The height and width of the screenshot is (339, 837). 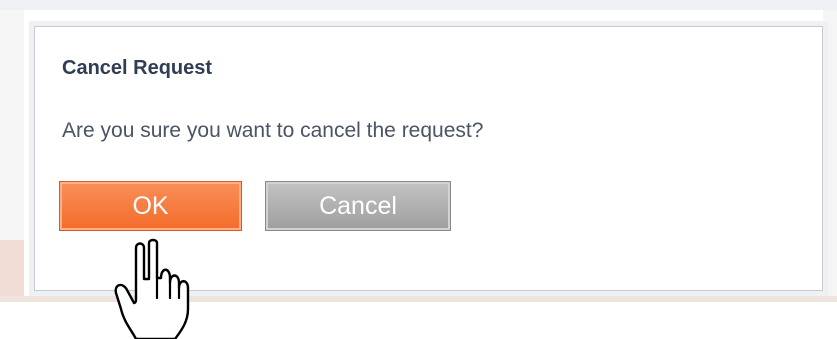 What do you see at coordinates (12, 130) in the screenshot?
I see `backdrop-left-panel` at bounding box center [12, 130].